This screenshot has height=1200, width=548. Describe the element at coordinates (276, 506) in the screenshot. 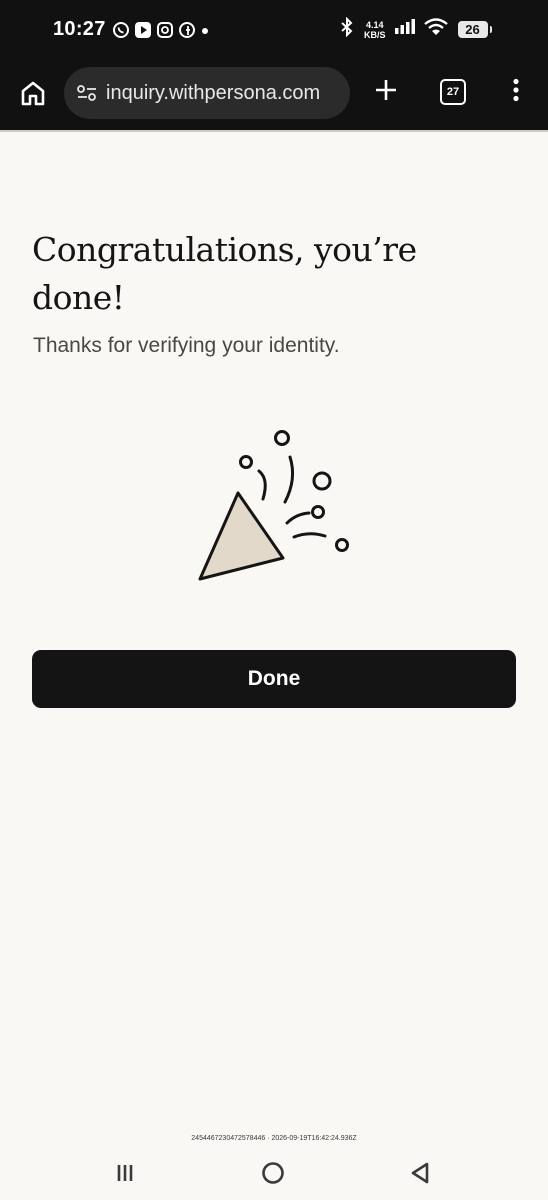

I see `party-popper-icon` at that location.